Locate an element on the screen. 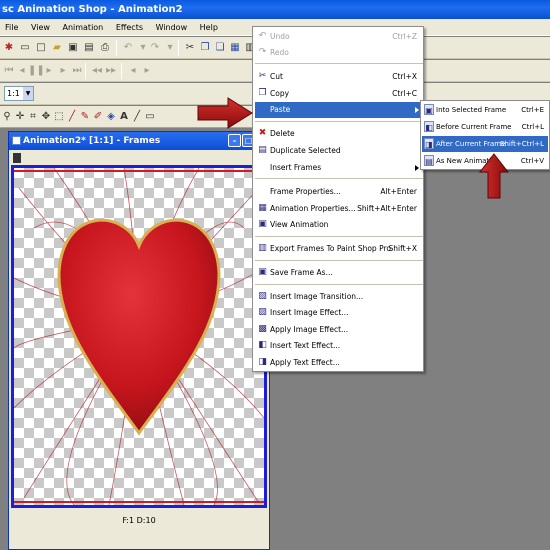 Image resolution: width=550 pixels, height=550 pixels. undo-toolbar-icon: ↶ is located at coordinates (128, 48).